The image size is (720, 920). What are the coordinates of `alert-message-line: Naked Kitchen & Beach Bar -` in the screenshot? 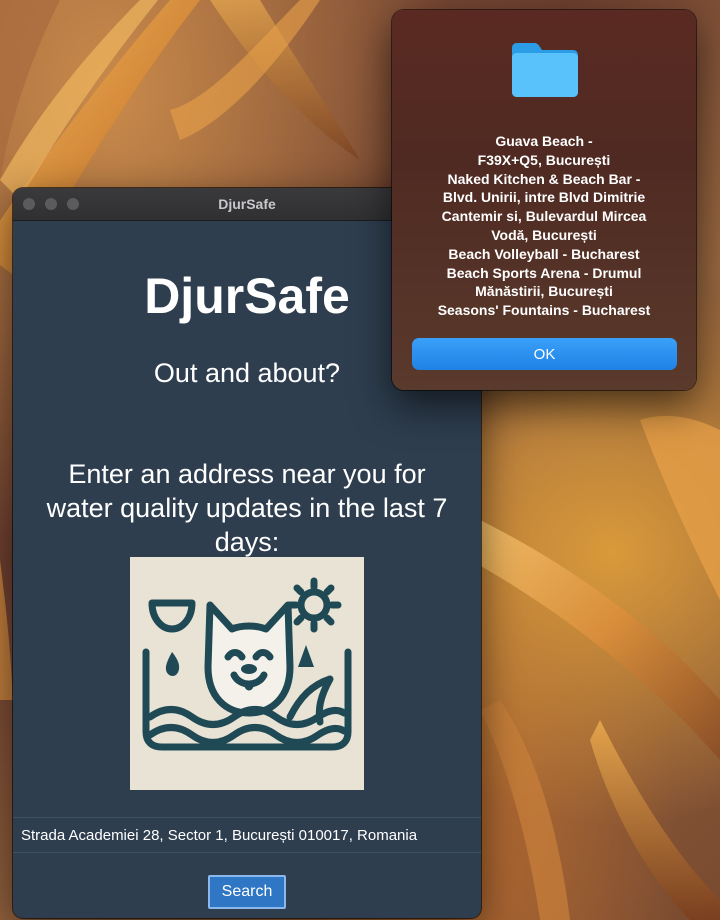 It's located at (544, 178).